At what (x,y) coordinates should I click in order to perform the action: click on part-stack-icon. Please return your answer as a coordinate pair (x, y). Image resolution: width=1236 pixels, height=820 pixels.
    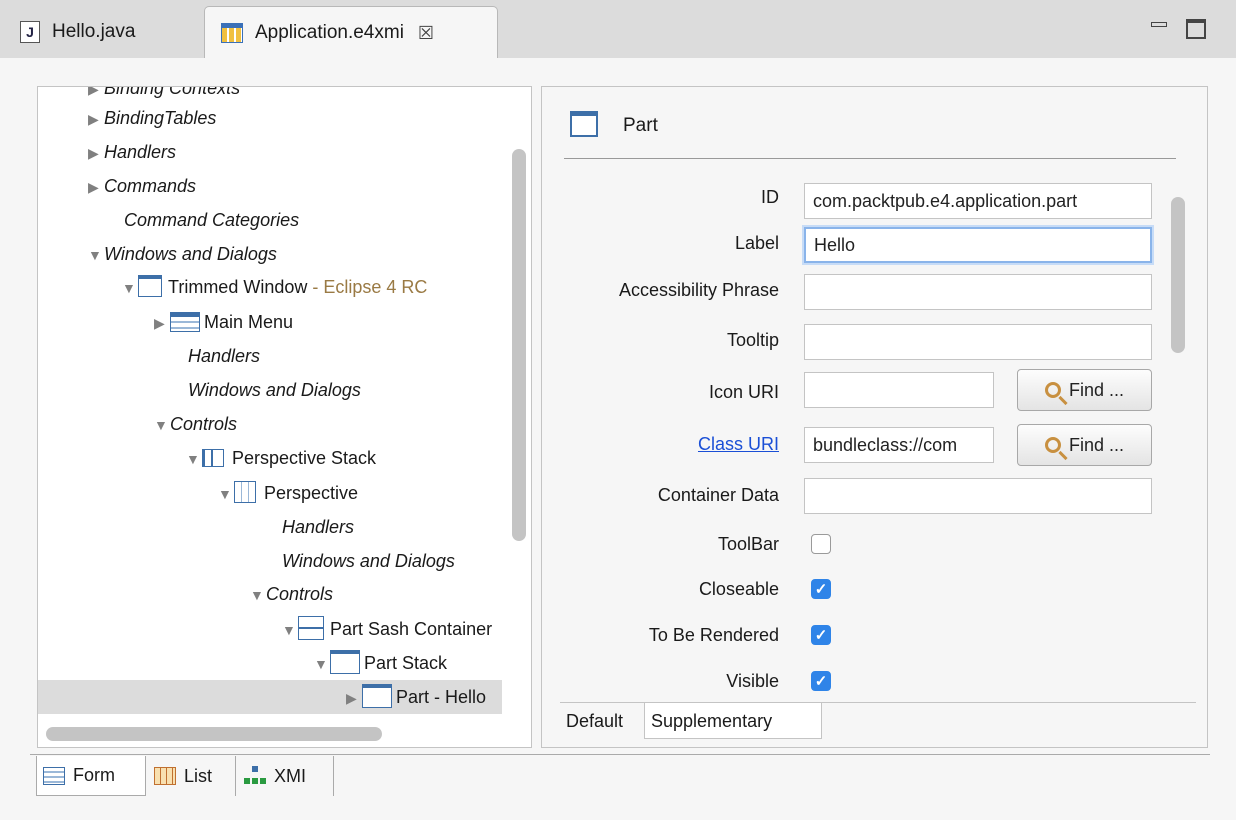
    Looking at the image, I should click on (345, 662).